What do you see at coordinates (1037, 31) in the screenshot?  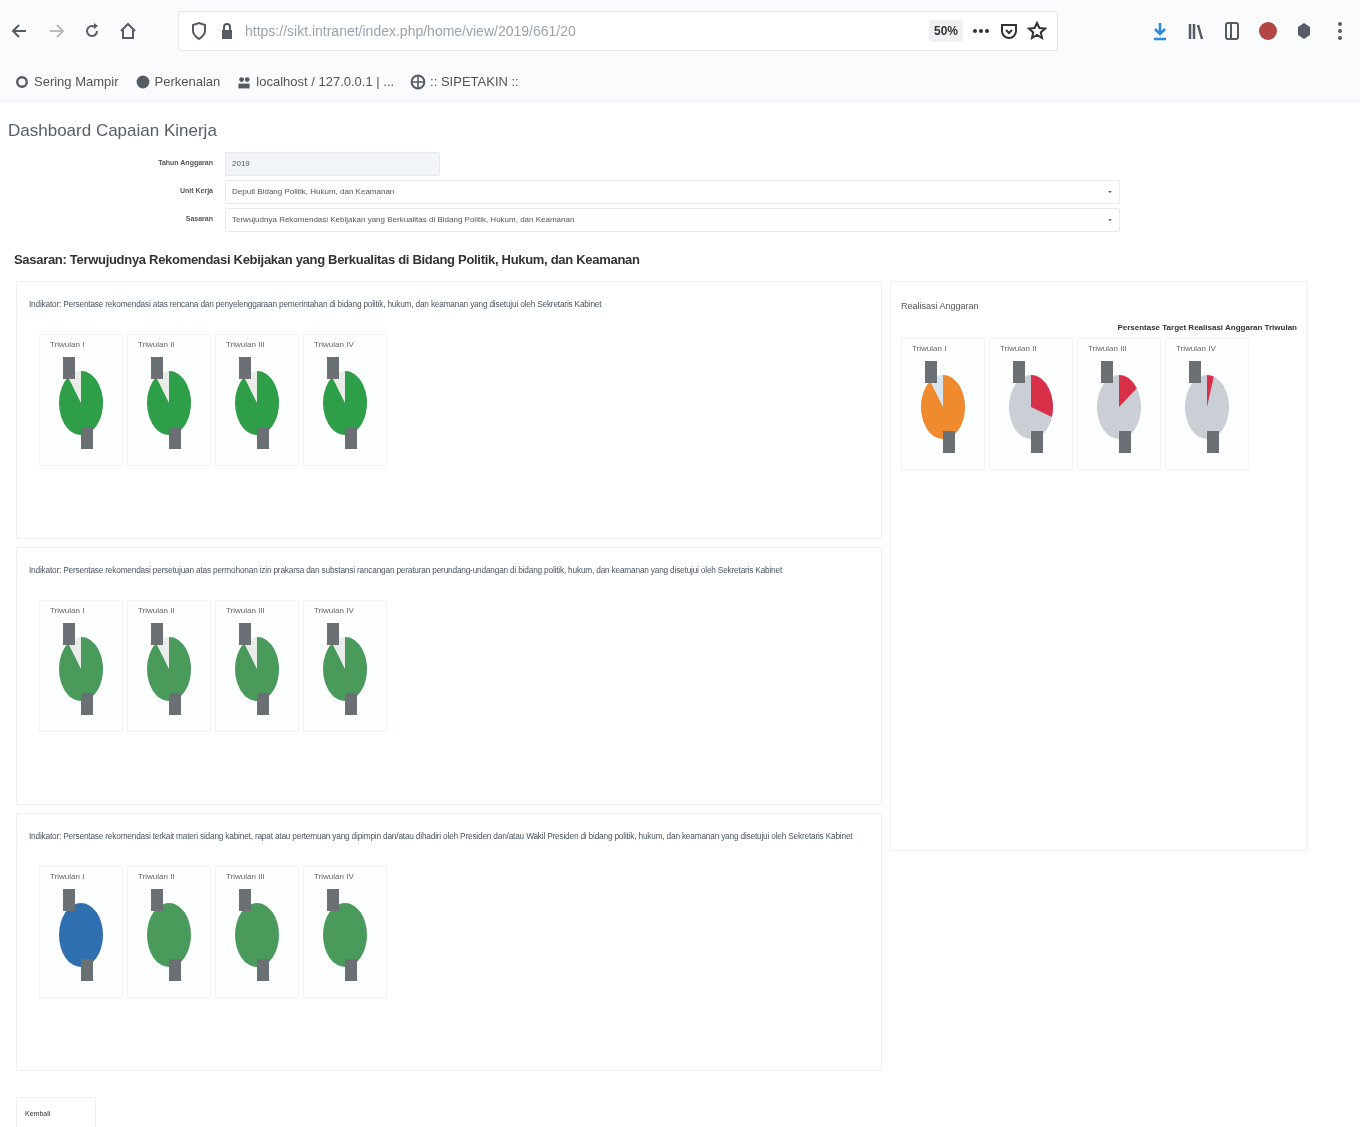 I see `star-icon` at bounding box center [1037, 31].